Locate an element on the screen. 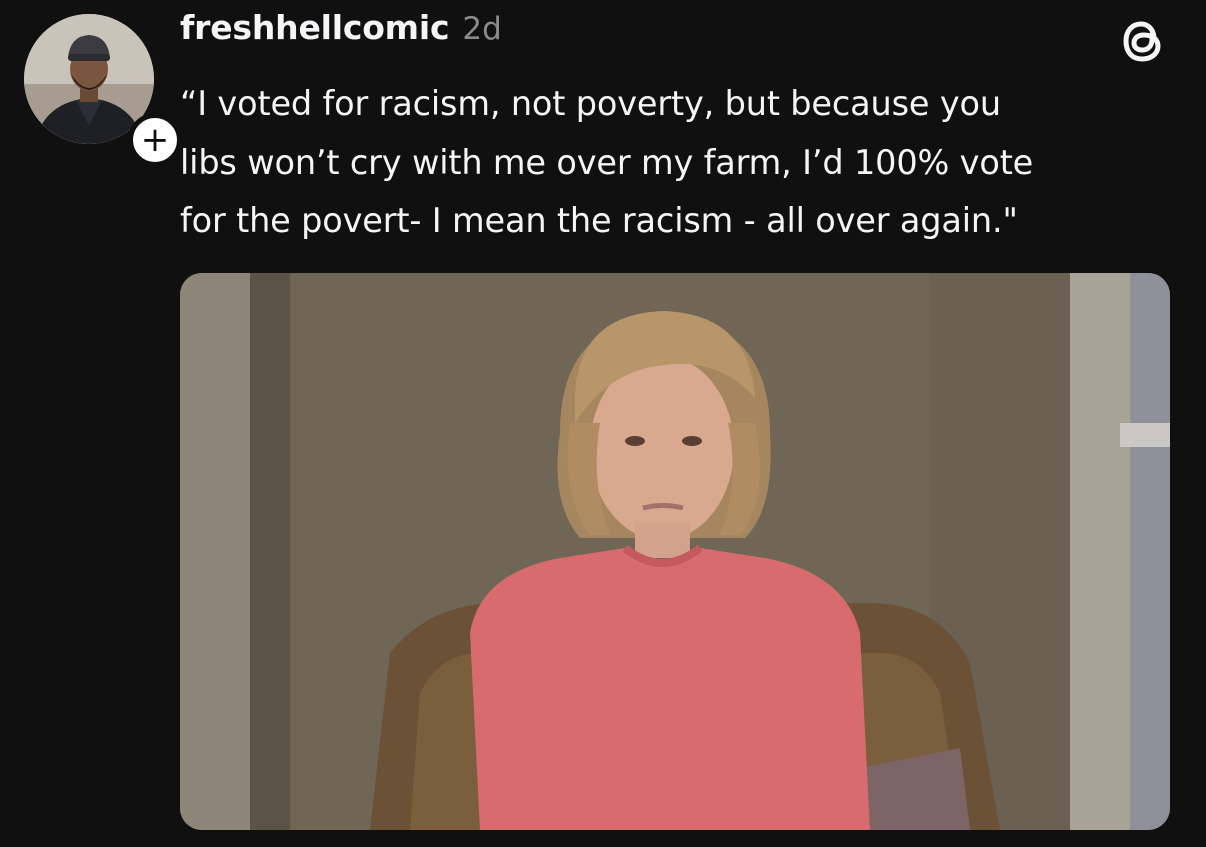 This screenshot has height=847, width=1206. post-header: freshhellcomic 2d is located at coordinates (341, 30).